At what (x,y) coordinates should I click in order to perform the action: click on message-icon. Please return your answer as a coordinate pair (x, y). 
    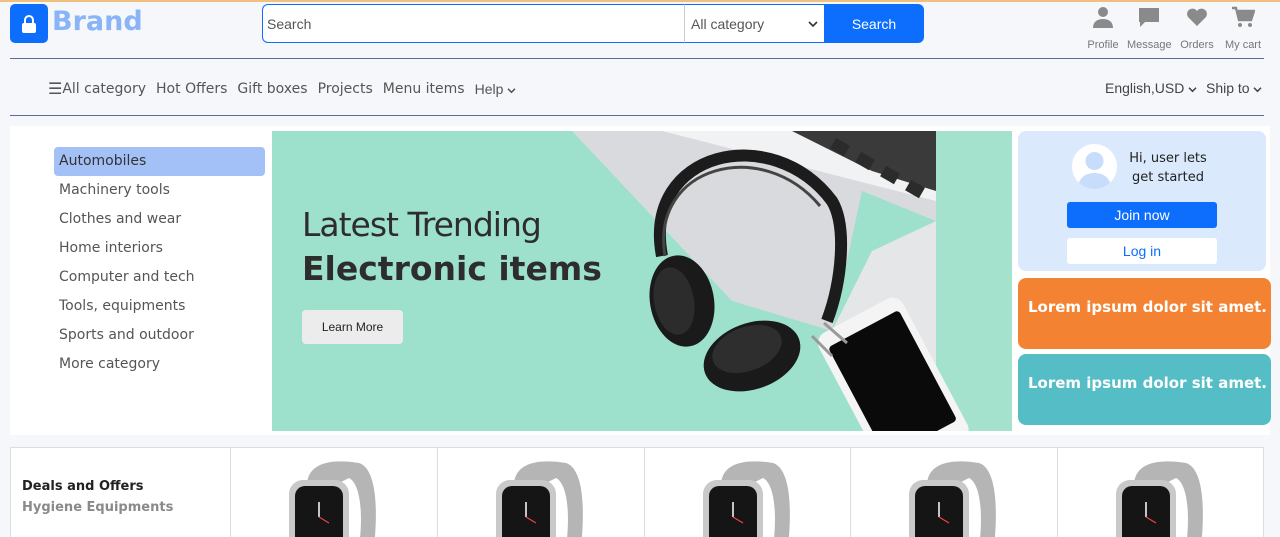
    Looking at the image, I should click on (1149, 17).